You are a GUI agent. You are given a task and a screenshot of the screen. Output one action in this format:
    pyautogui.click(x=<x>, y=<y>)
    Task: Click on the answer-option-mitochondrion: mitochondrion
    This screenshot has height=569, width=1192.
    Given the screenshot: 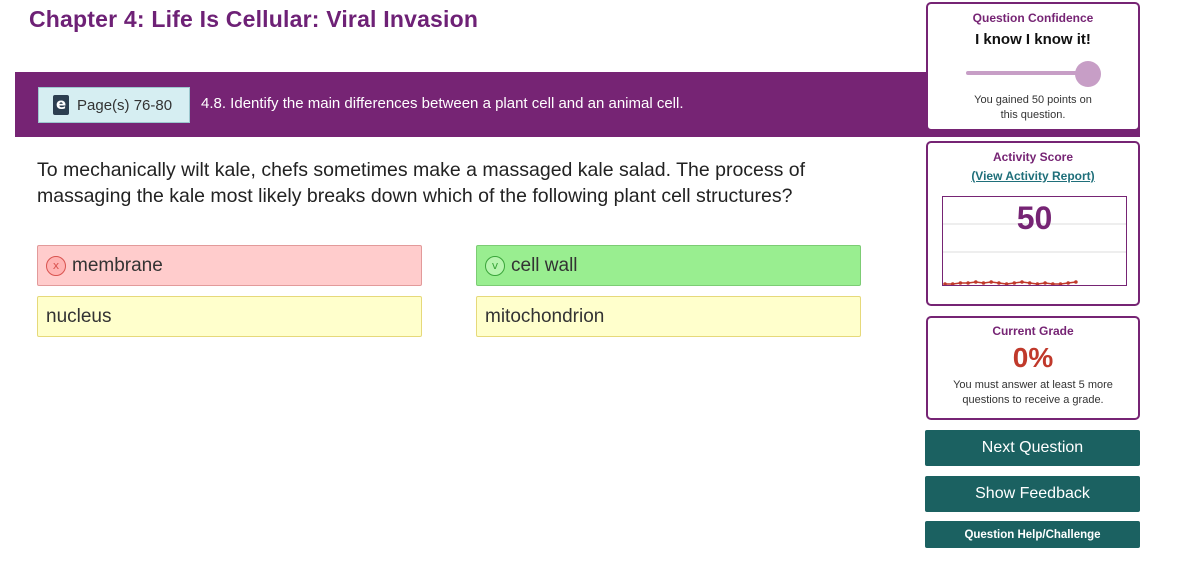 What is the action you would take?
    pyautogui.click(x=668, y=316)
    